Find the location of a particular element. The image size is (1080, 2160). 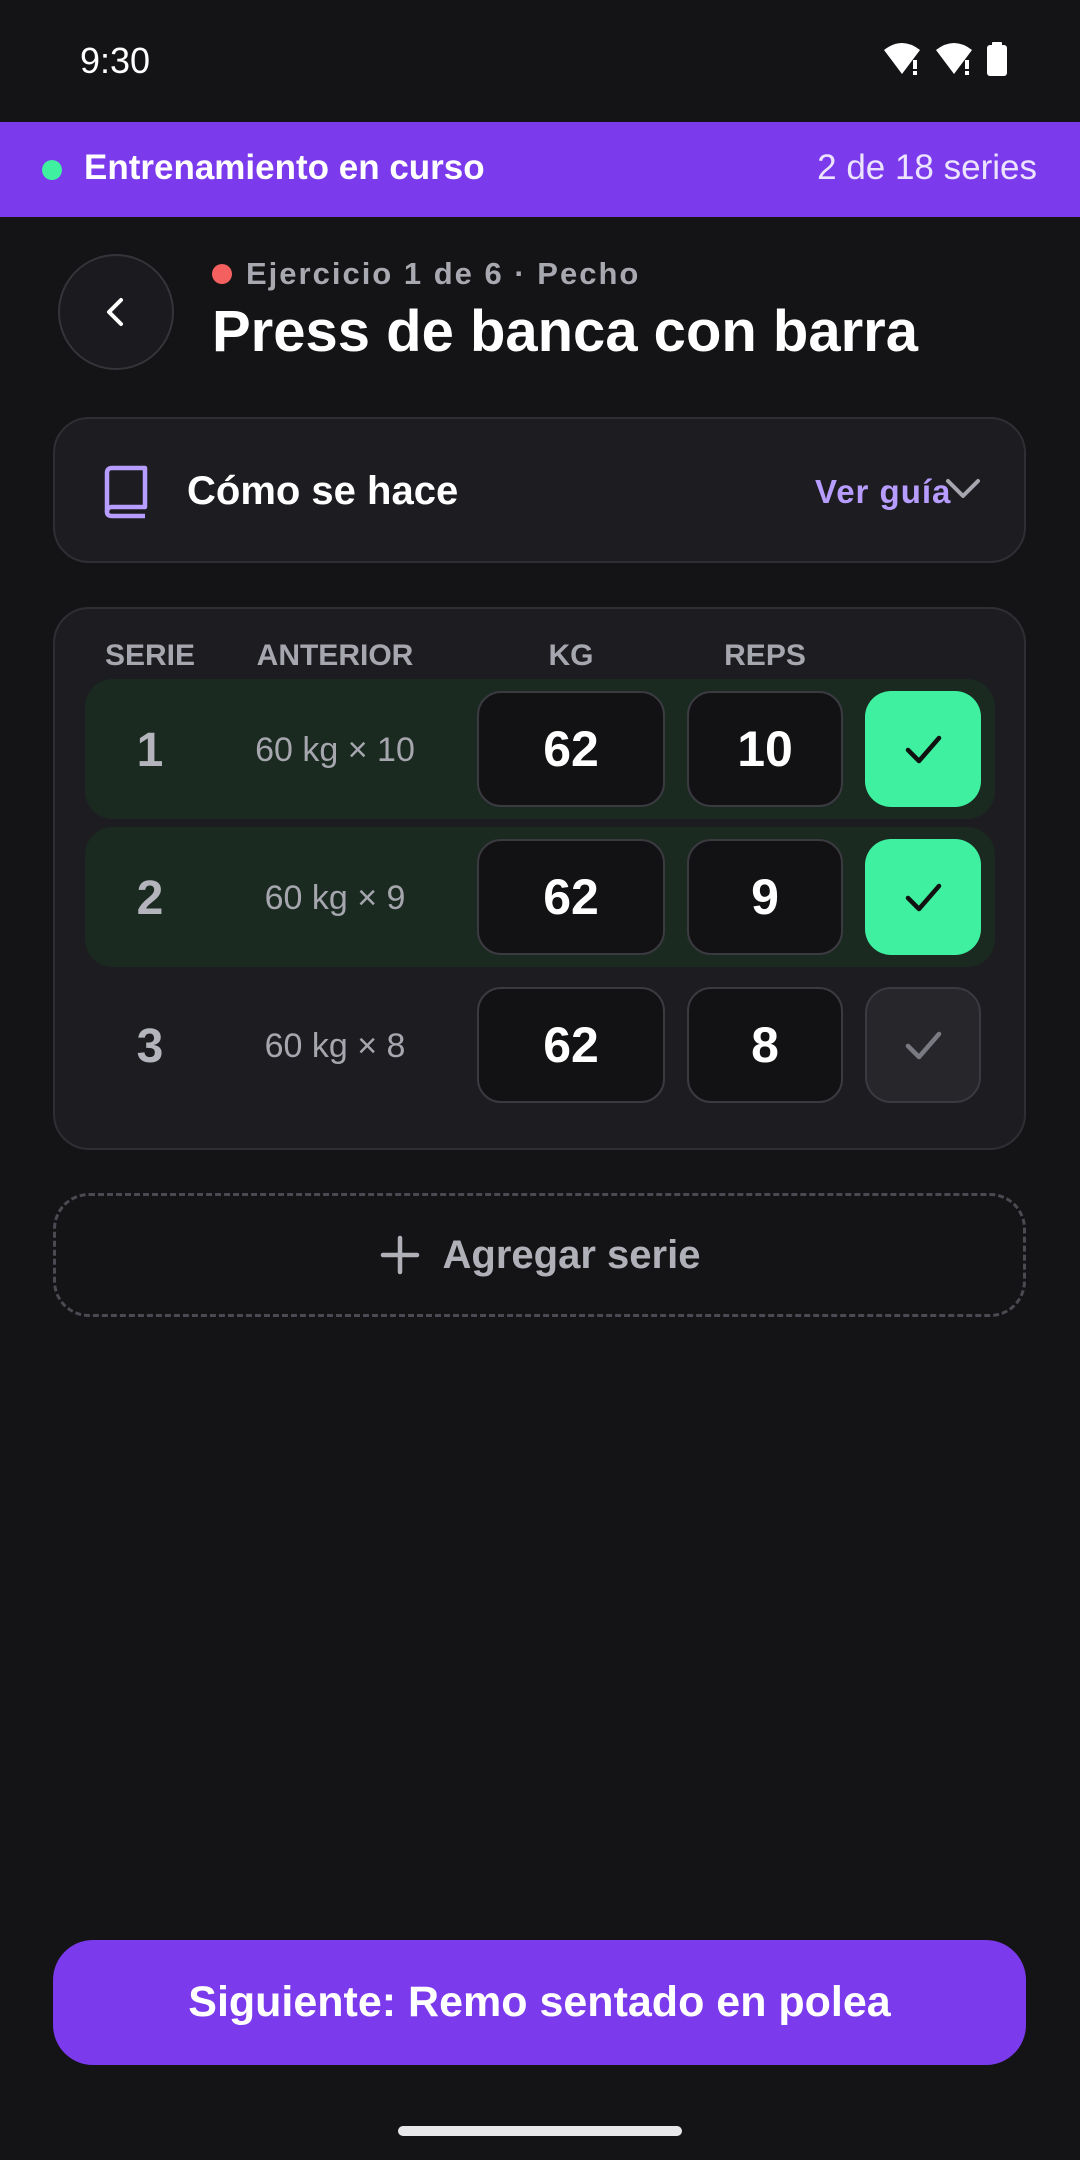

column-header-serie: SERIE is located at coordinates (150, 655).